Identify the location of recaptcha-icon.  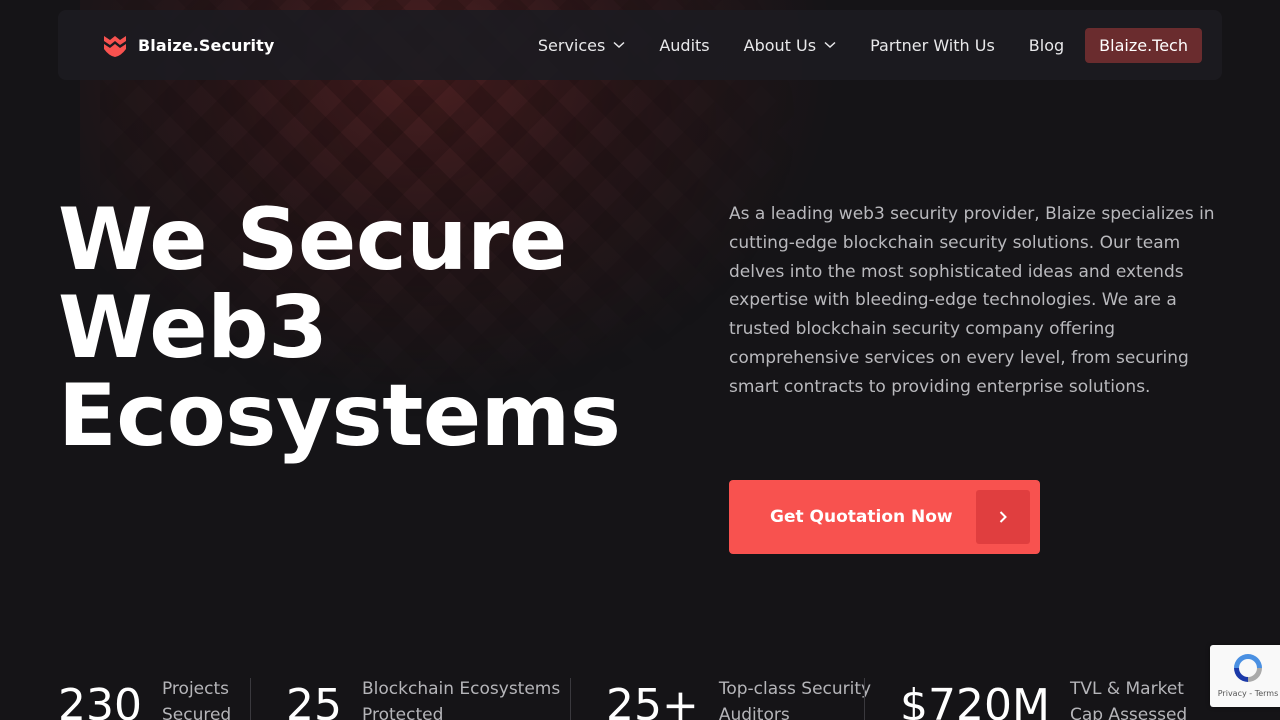
(1248, 668).